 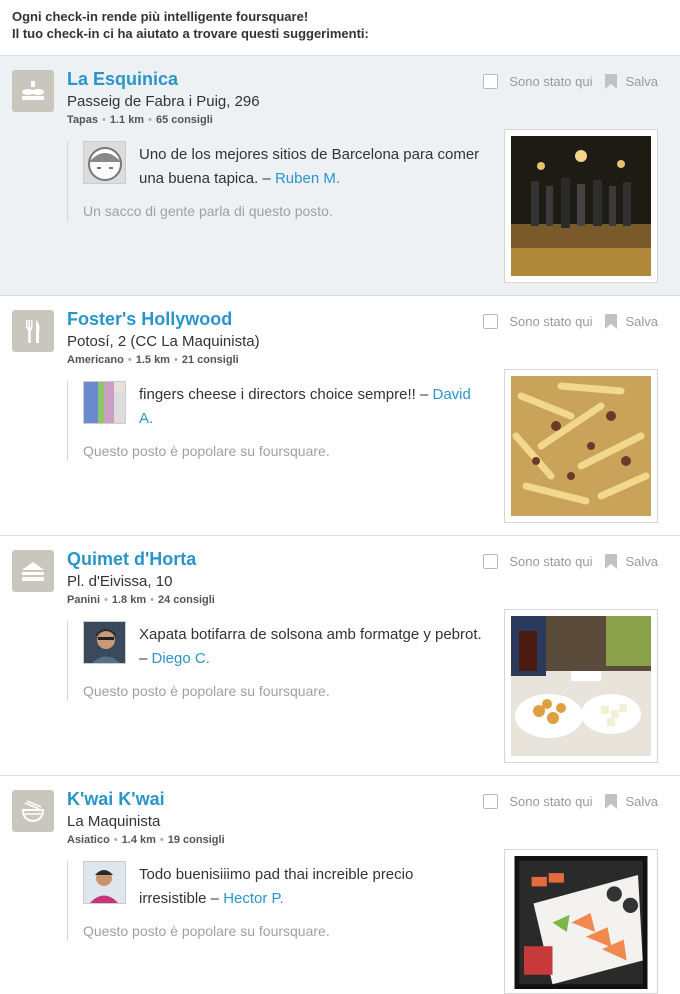 I want to click on venue-category: Asiatico, so click(x=88, y=840).